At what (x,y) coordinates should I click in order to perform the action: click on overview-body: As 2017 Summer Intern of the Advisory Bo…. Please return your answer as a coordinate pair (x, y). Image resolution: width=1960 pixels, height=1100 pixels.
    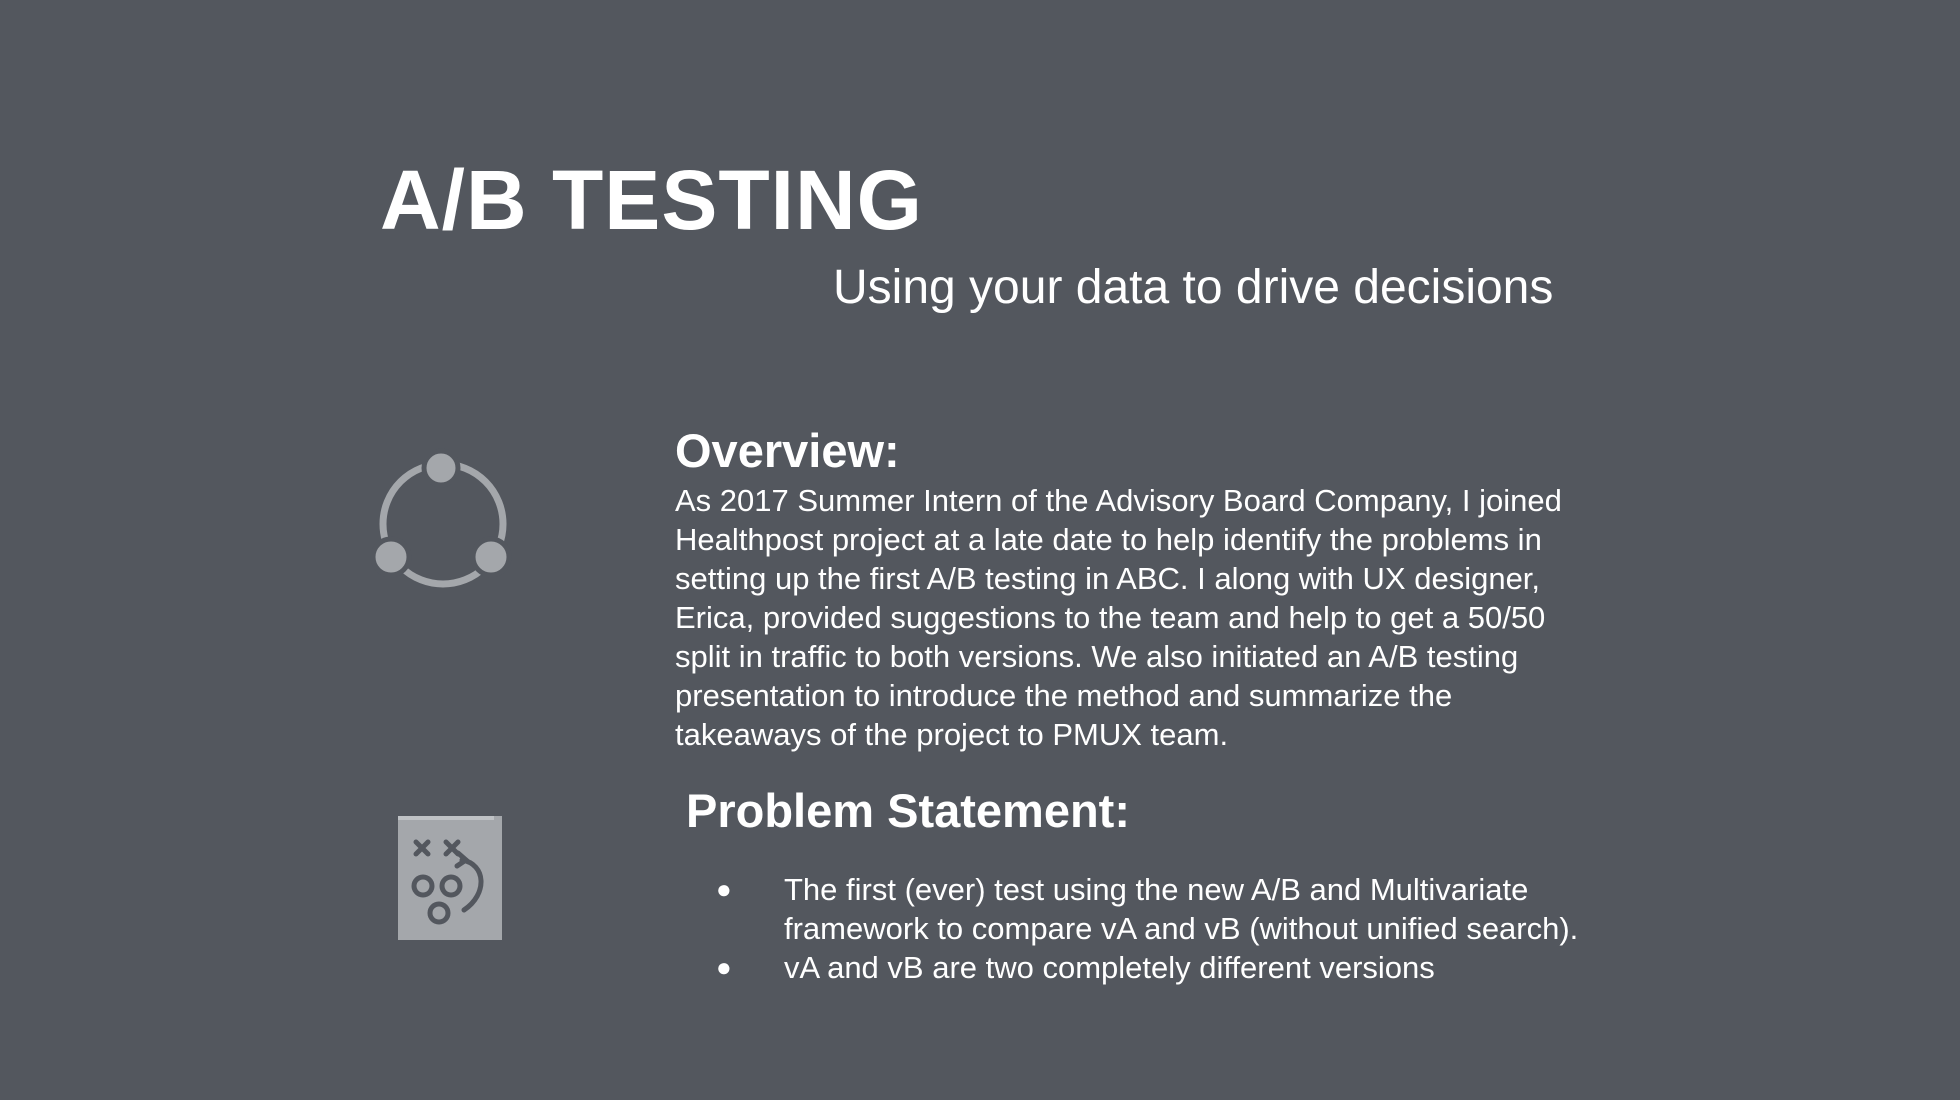
    Looking at the image, I should click on (1118, 617).